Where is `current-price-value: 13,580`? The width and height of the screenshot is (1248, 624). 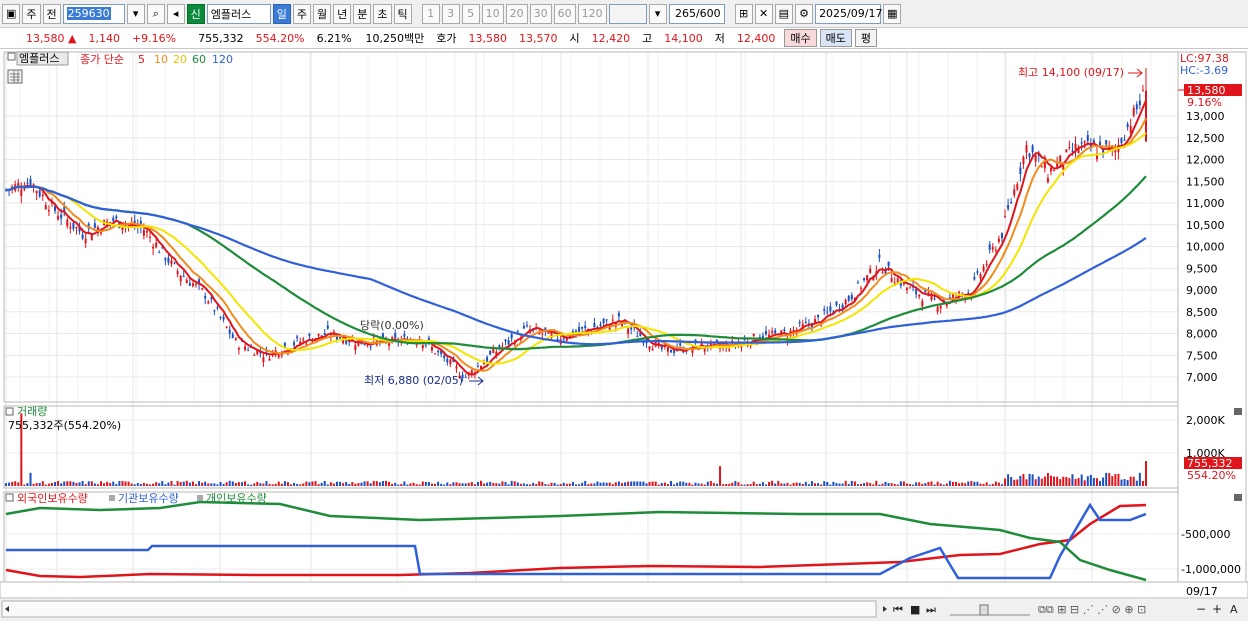 current-price-value: 13,580 is located at coordinates (45, 38).